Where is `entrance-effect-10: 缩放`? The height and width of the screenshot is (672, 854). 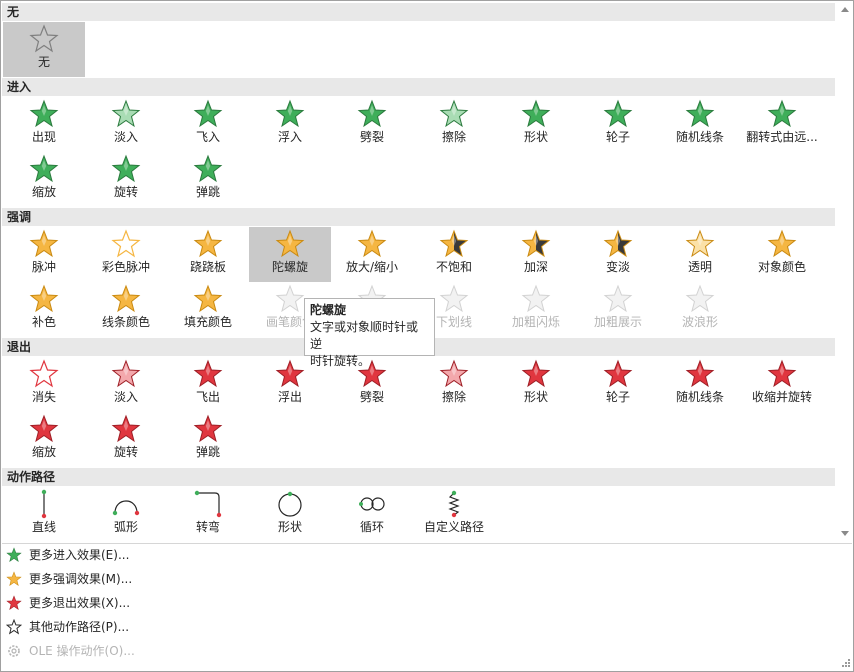 entrance-effect-10: 缩放 is located at coordinates (44, 179).